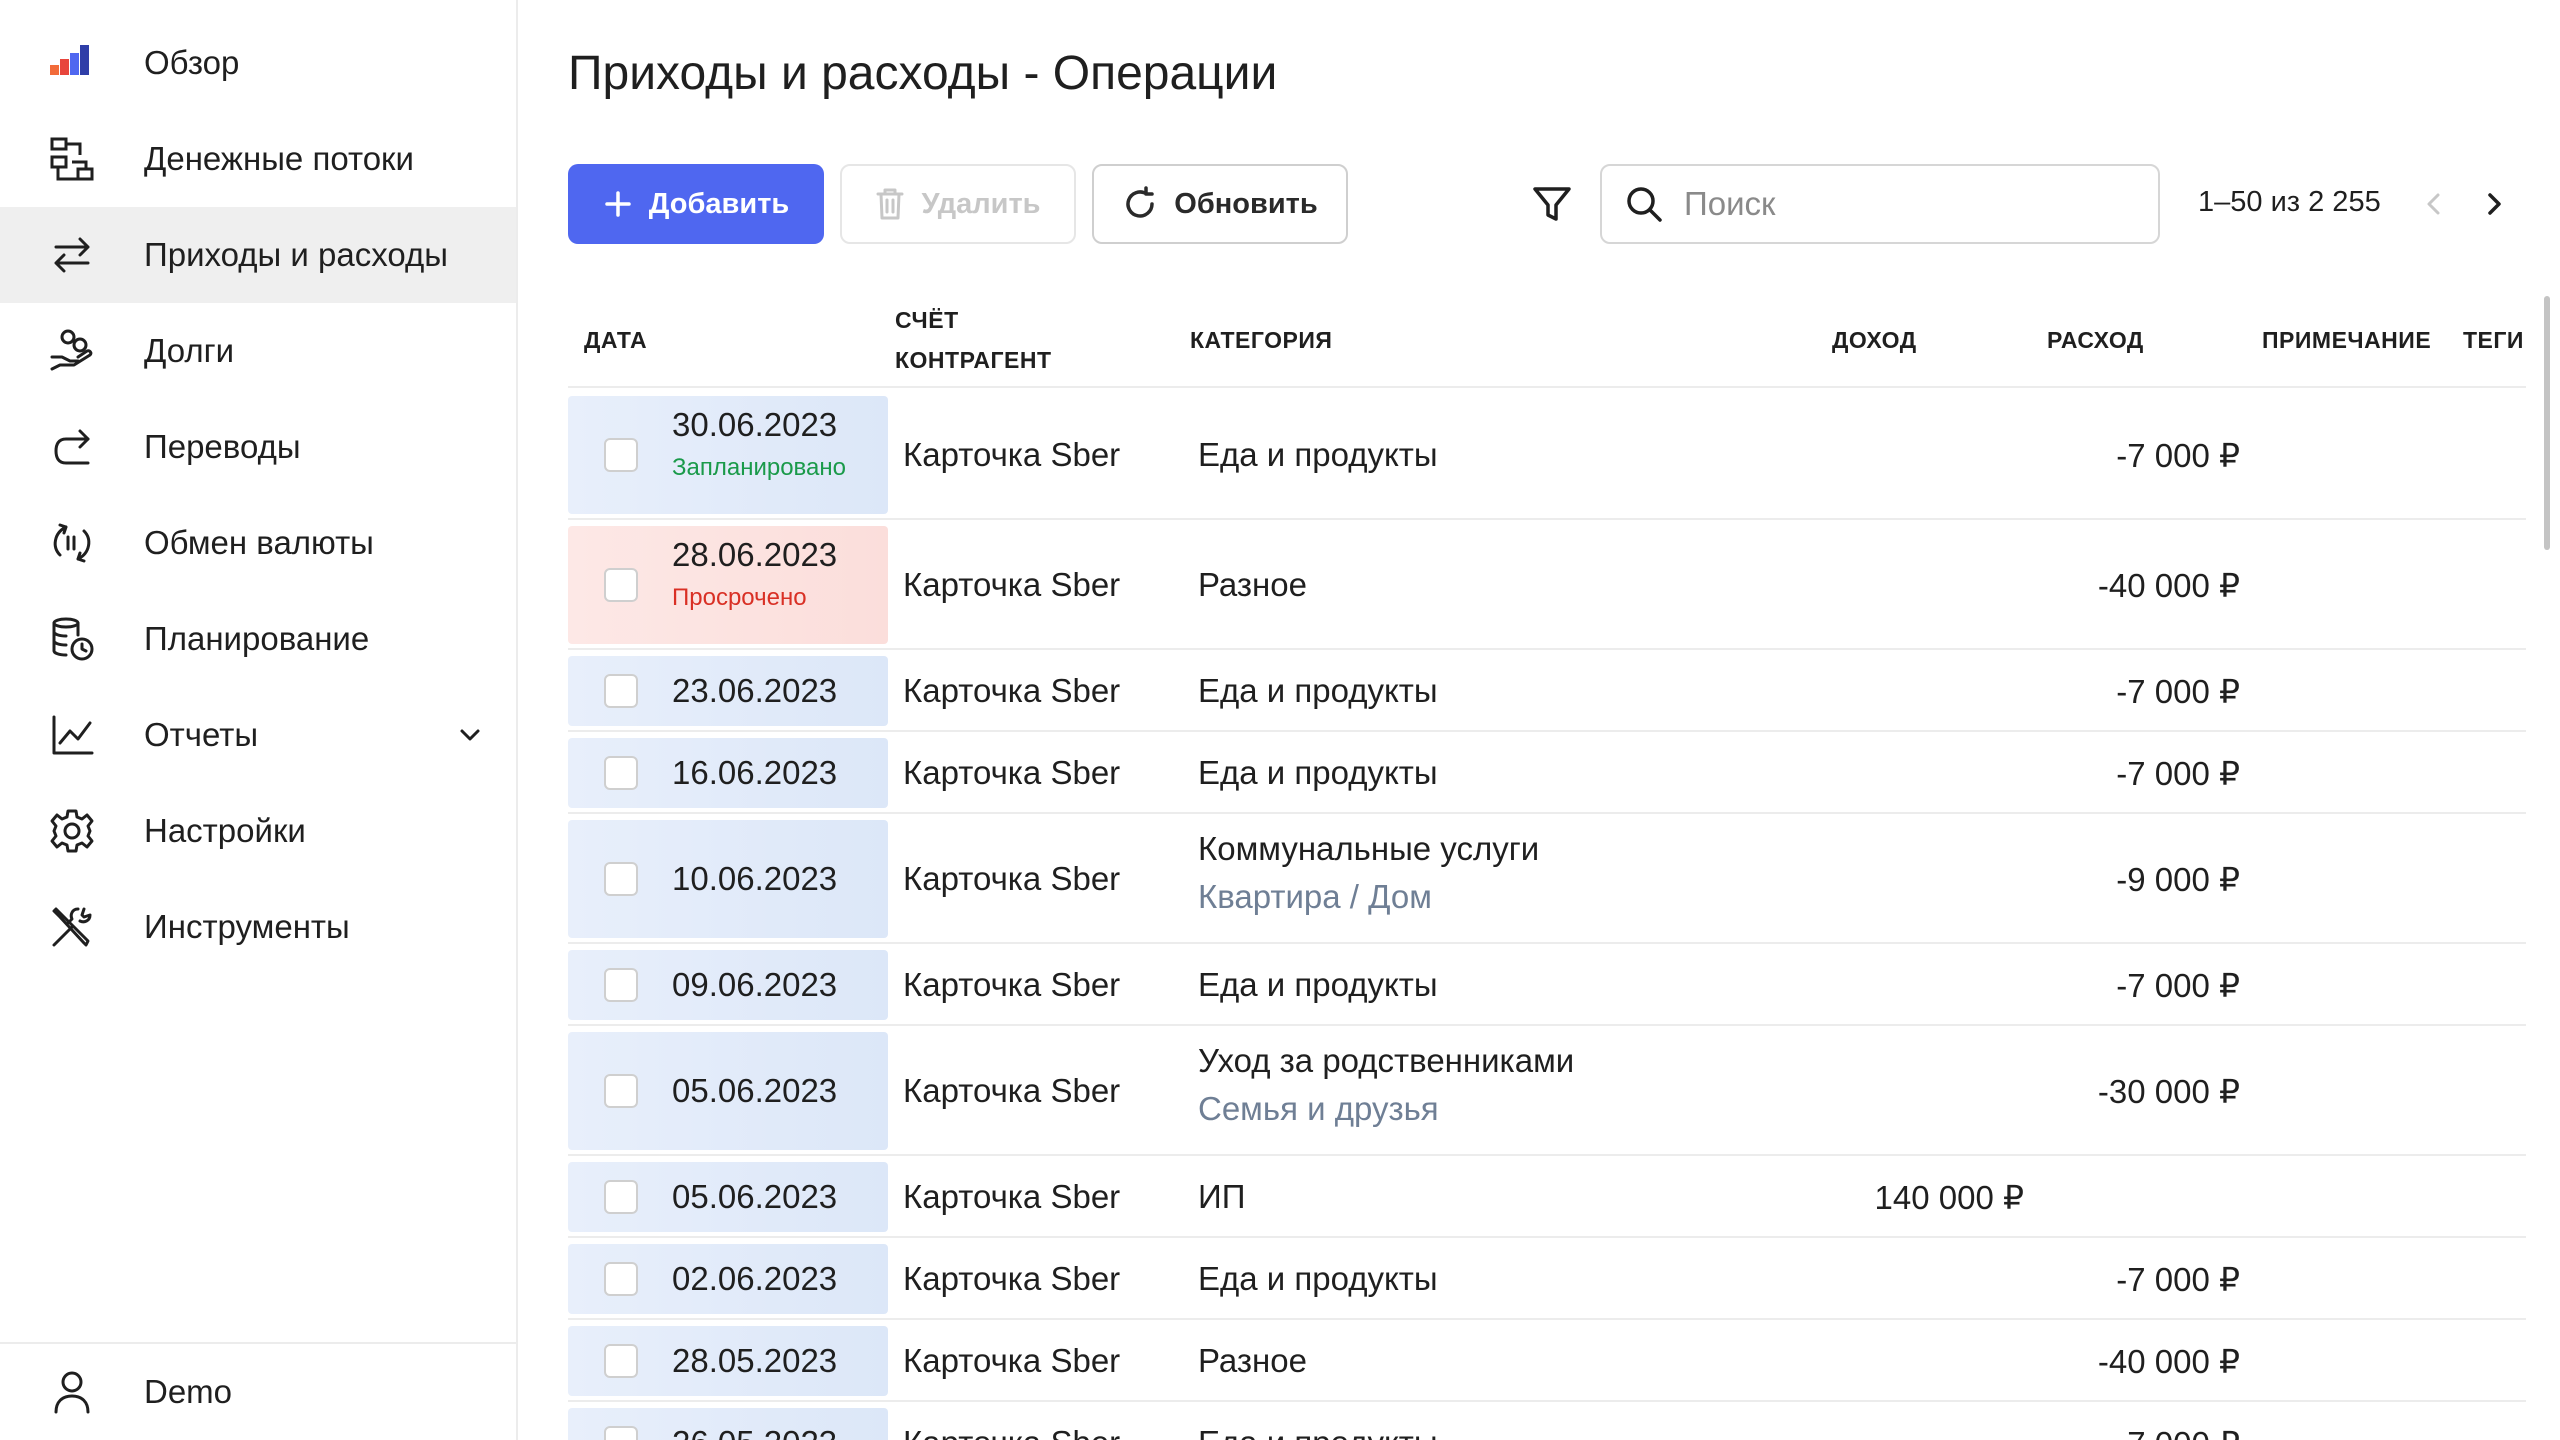  What do you see at coordinates (2434, 204) in the screenshot?
I see `prev-page-button` at bounding box center [2434, 204].